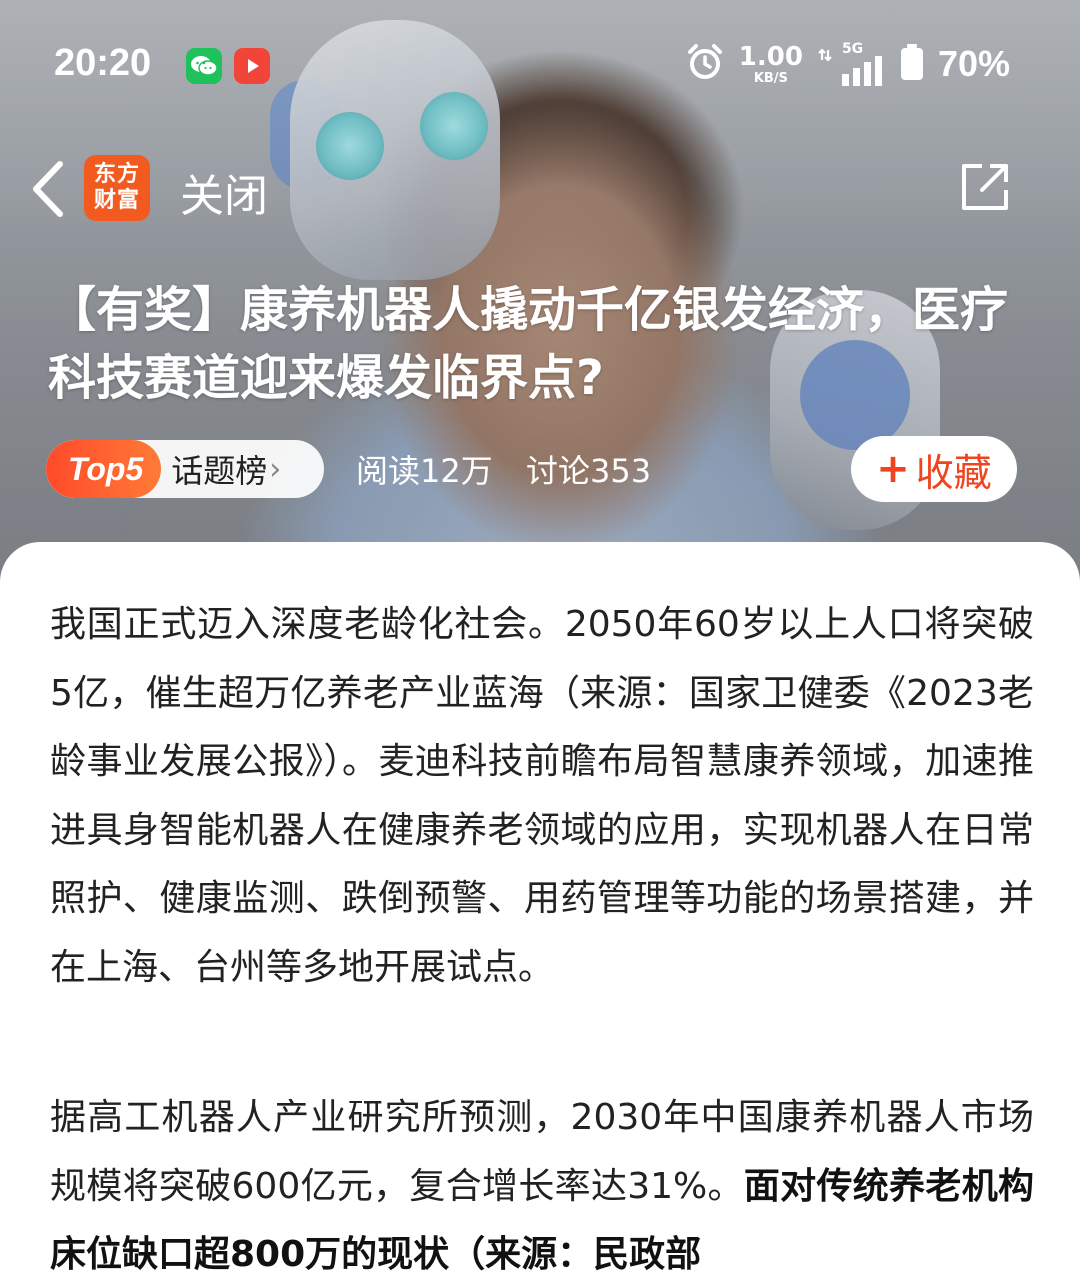 This screenshot has height=1287, width=1080. Describe the element at coordinates (893, 469) in the screenshot. I see `plus-icon: +` at that location.